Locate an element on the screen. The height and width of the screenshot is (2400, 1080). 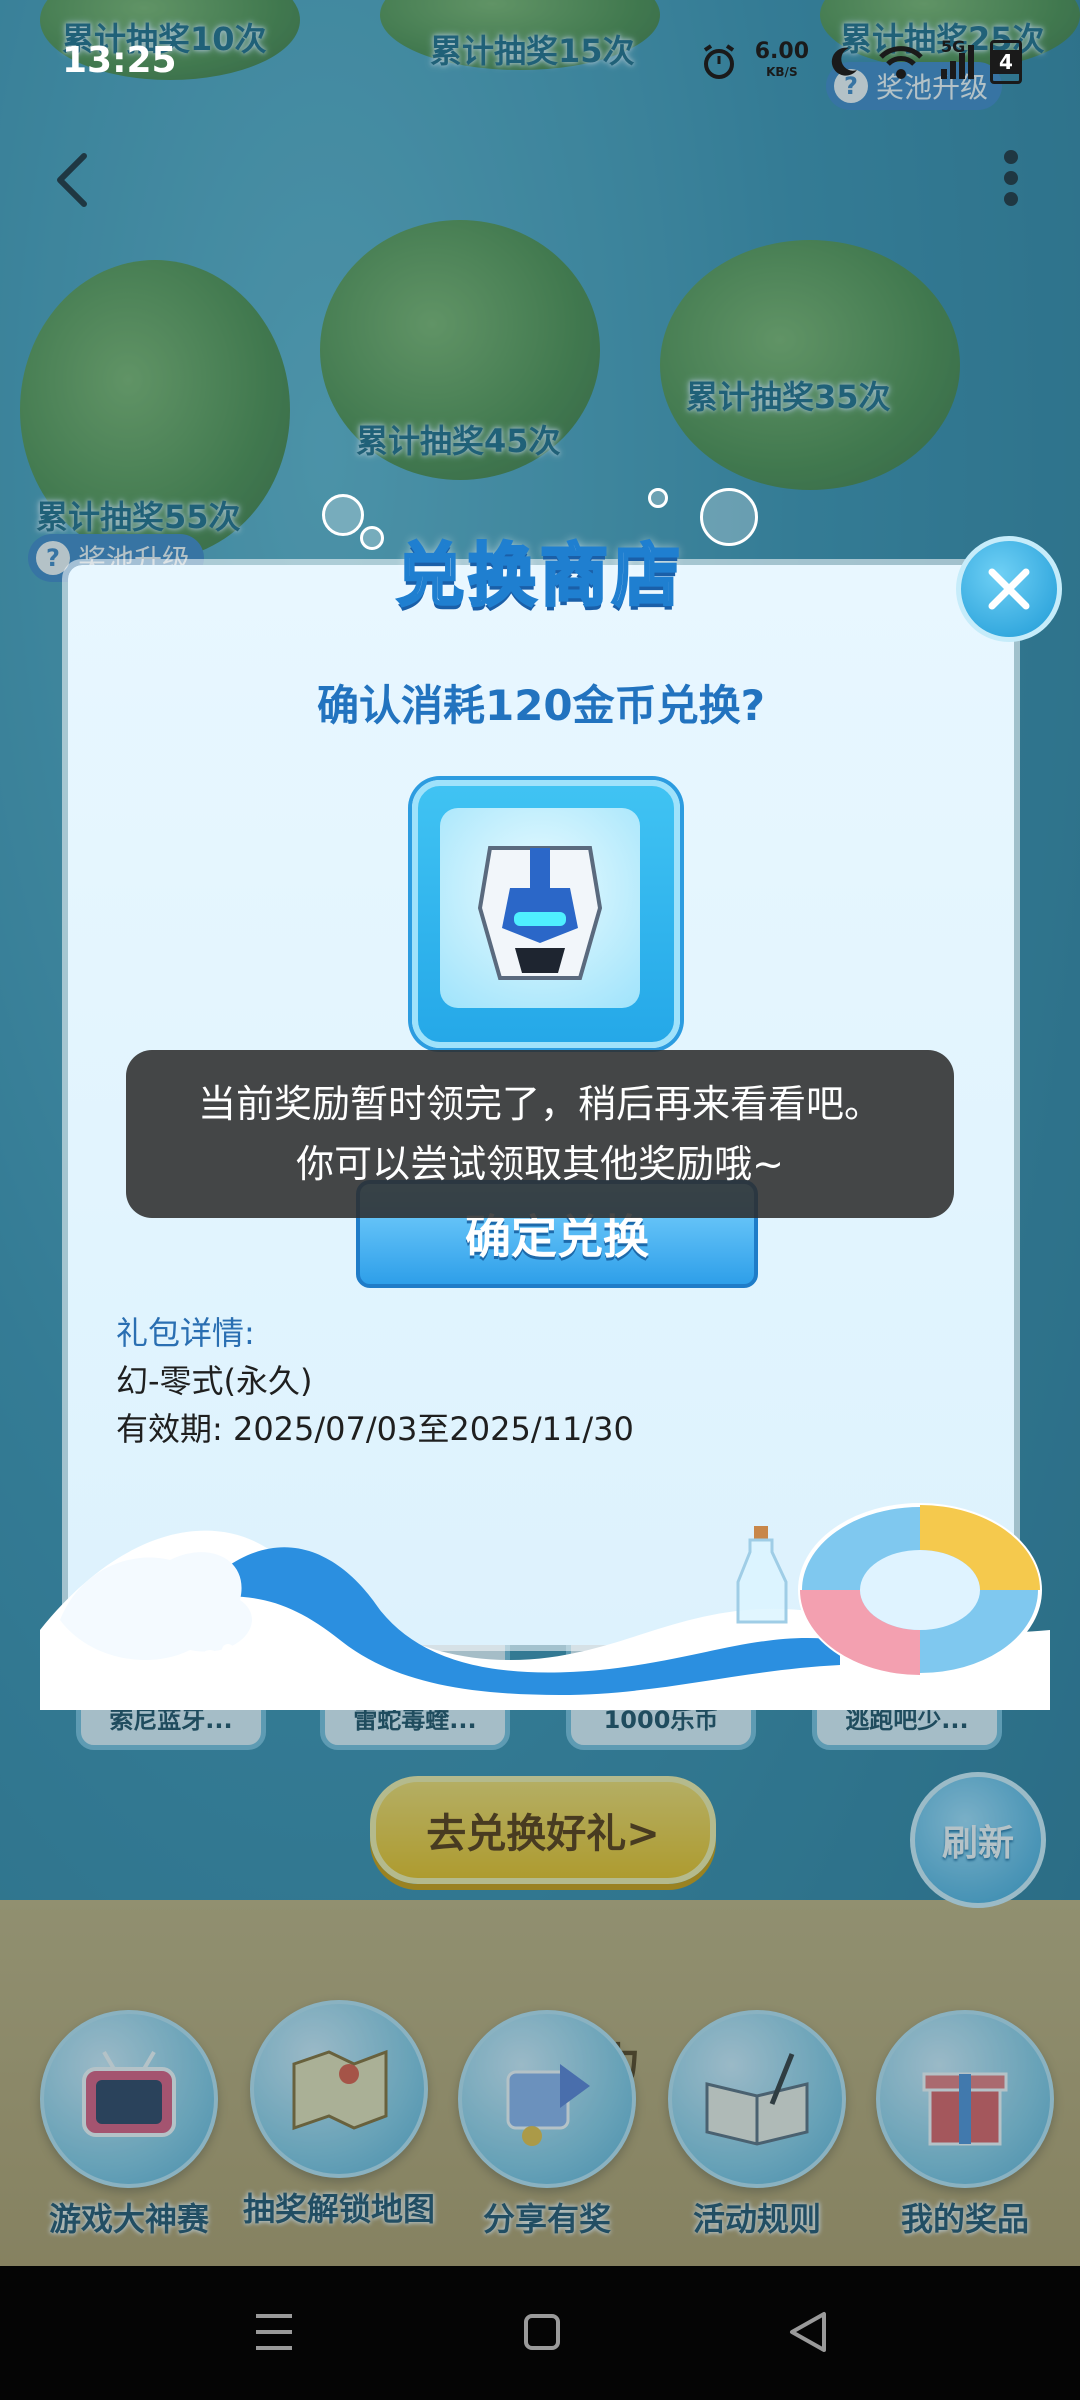
toast-line-1: 当前奖励暂时领完了，稍后再来看看吧。 is located at coordinates (539, 1104).